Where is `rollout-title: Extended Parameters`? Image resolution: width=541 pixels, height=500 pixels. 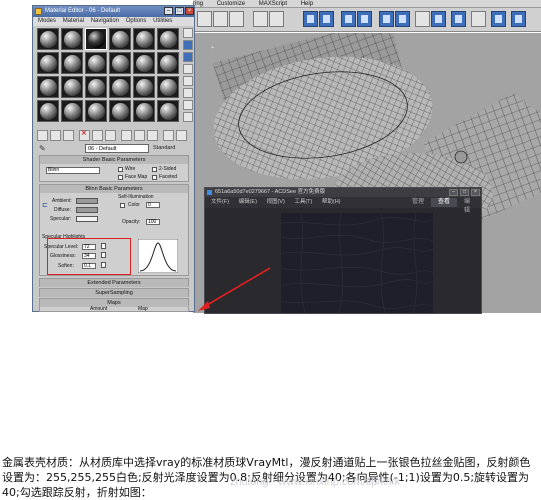
rollout-title: Extended Parameters is located at coordinates (114, 283).